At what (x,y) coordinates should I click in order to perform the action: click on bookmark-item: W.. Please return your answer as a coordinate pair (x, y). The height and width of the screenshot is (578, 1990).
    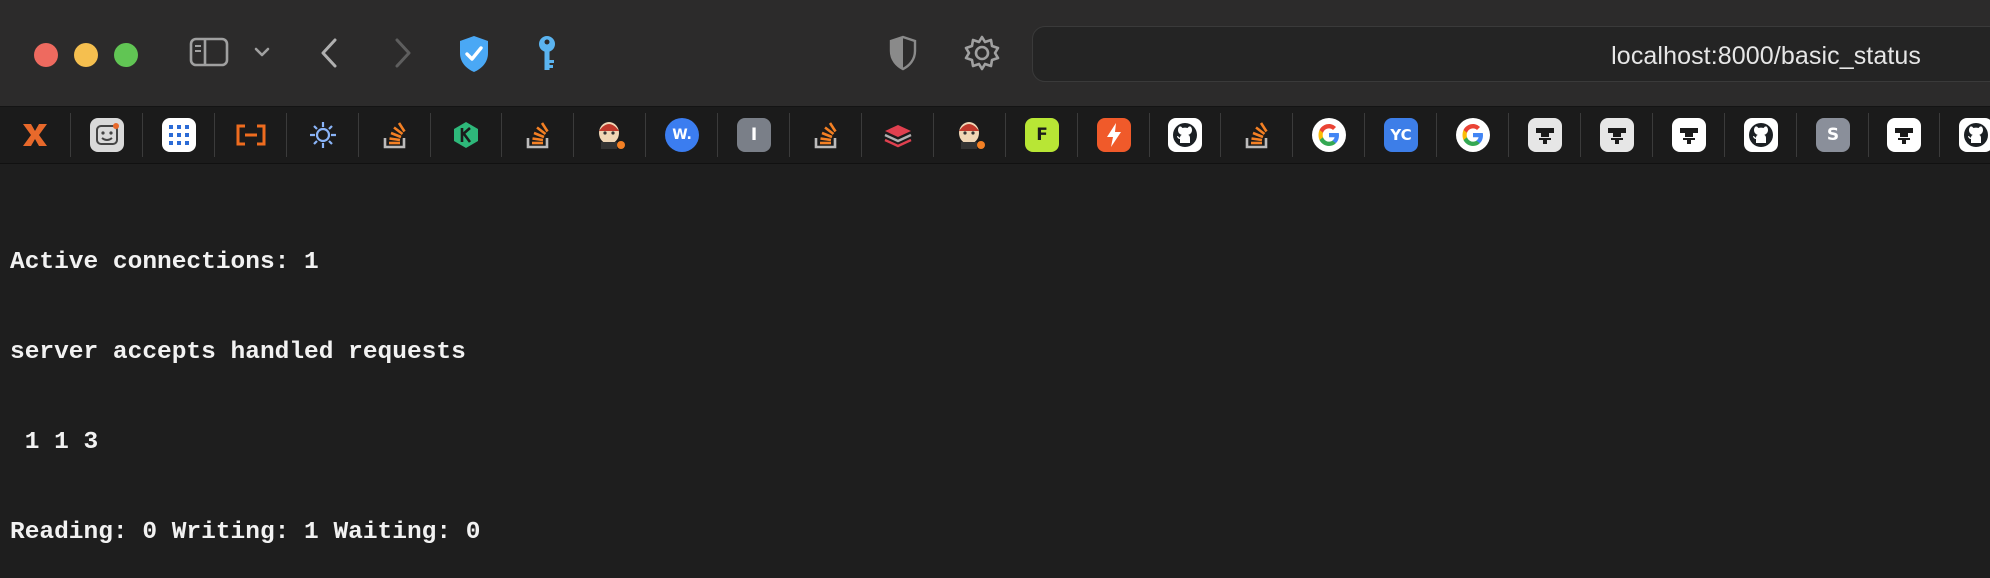
    Looking at the image, I should click on (682, 135).